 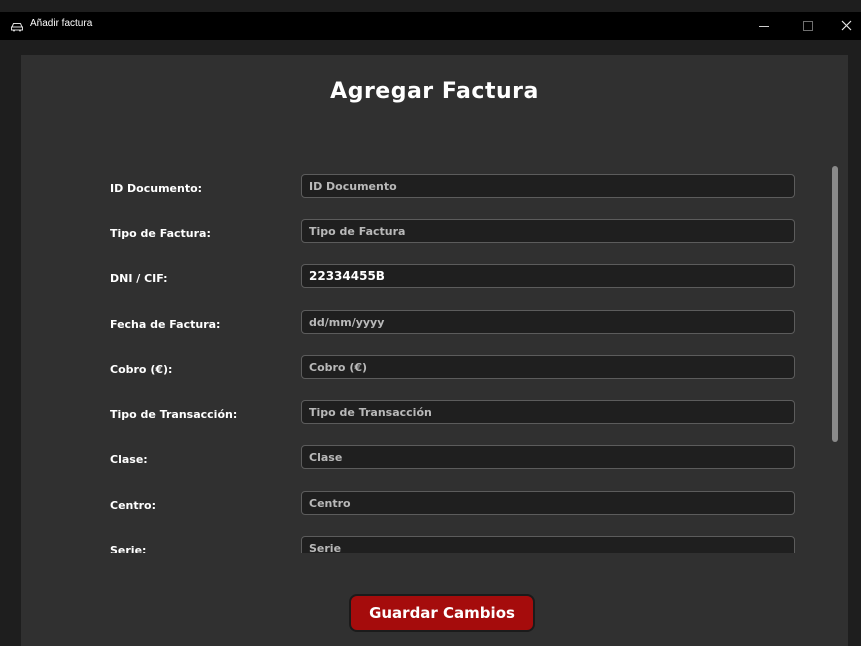 I want to click on window-title: Añadir factura, so click(x=61, y=23).